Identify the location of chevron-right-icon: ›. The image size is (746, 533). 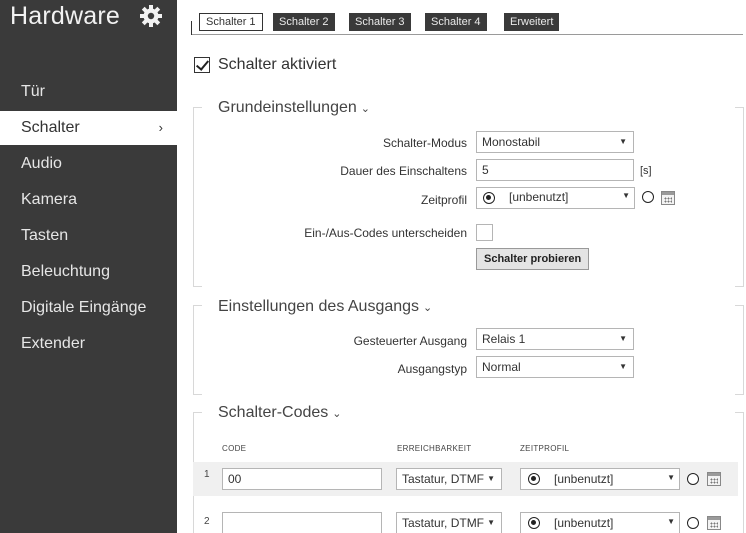
(160, 127).